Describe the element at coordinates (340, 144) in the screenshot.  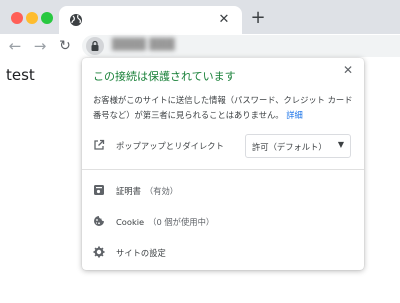
I see `dropdown-caret-icon: ▼` at that location.